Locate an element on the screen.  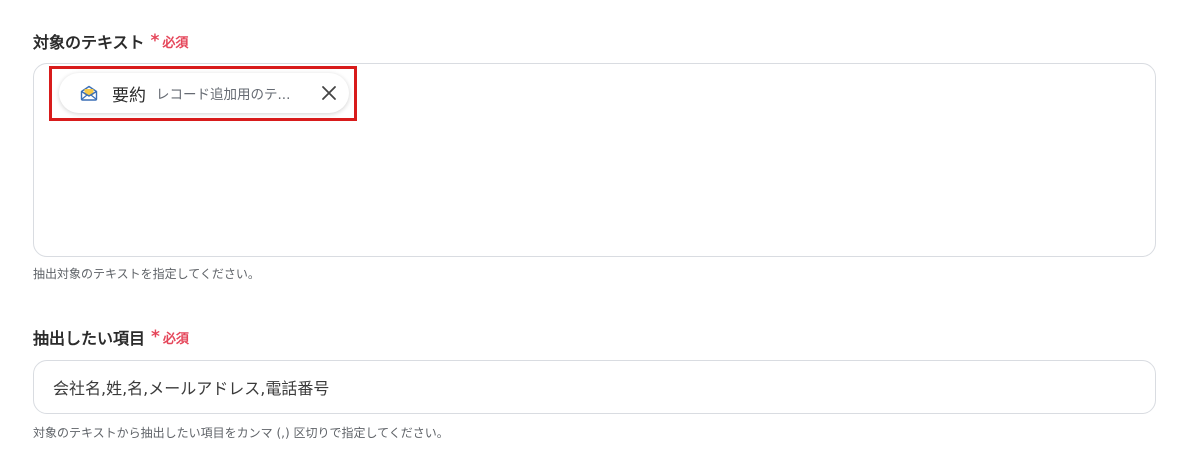
extract-items-value: 会社名,姓,名,メールアドレス,電話番号 is located at coordinates (191, 388).